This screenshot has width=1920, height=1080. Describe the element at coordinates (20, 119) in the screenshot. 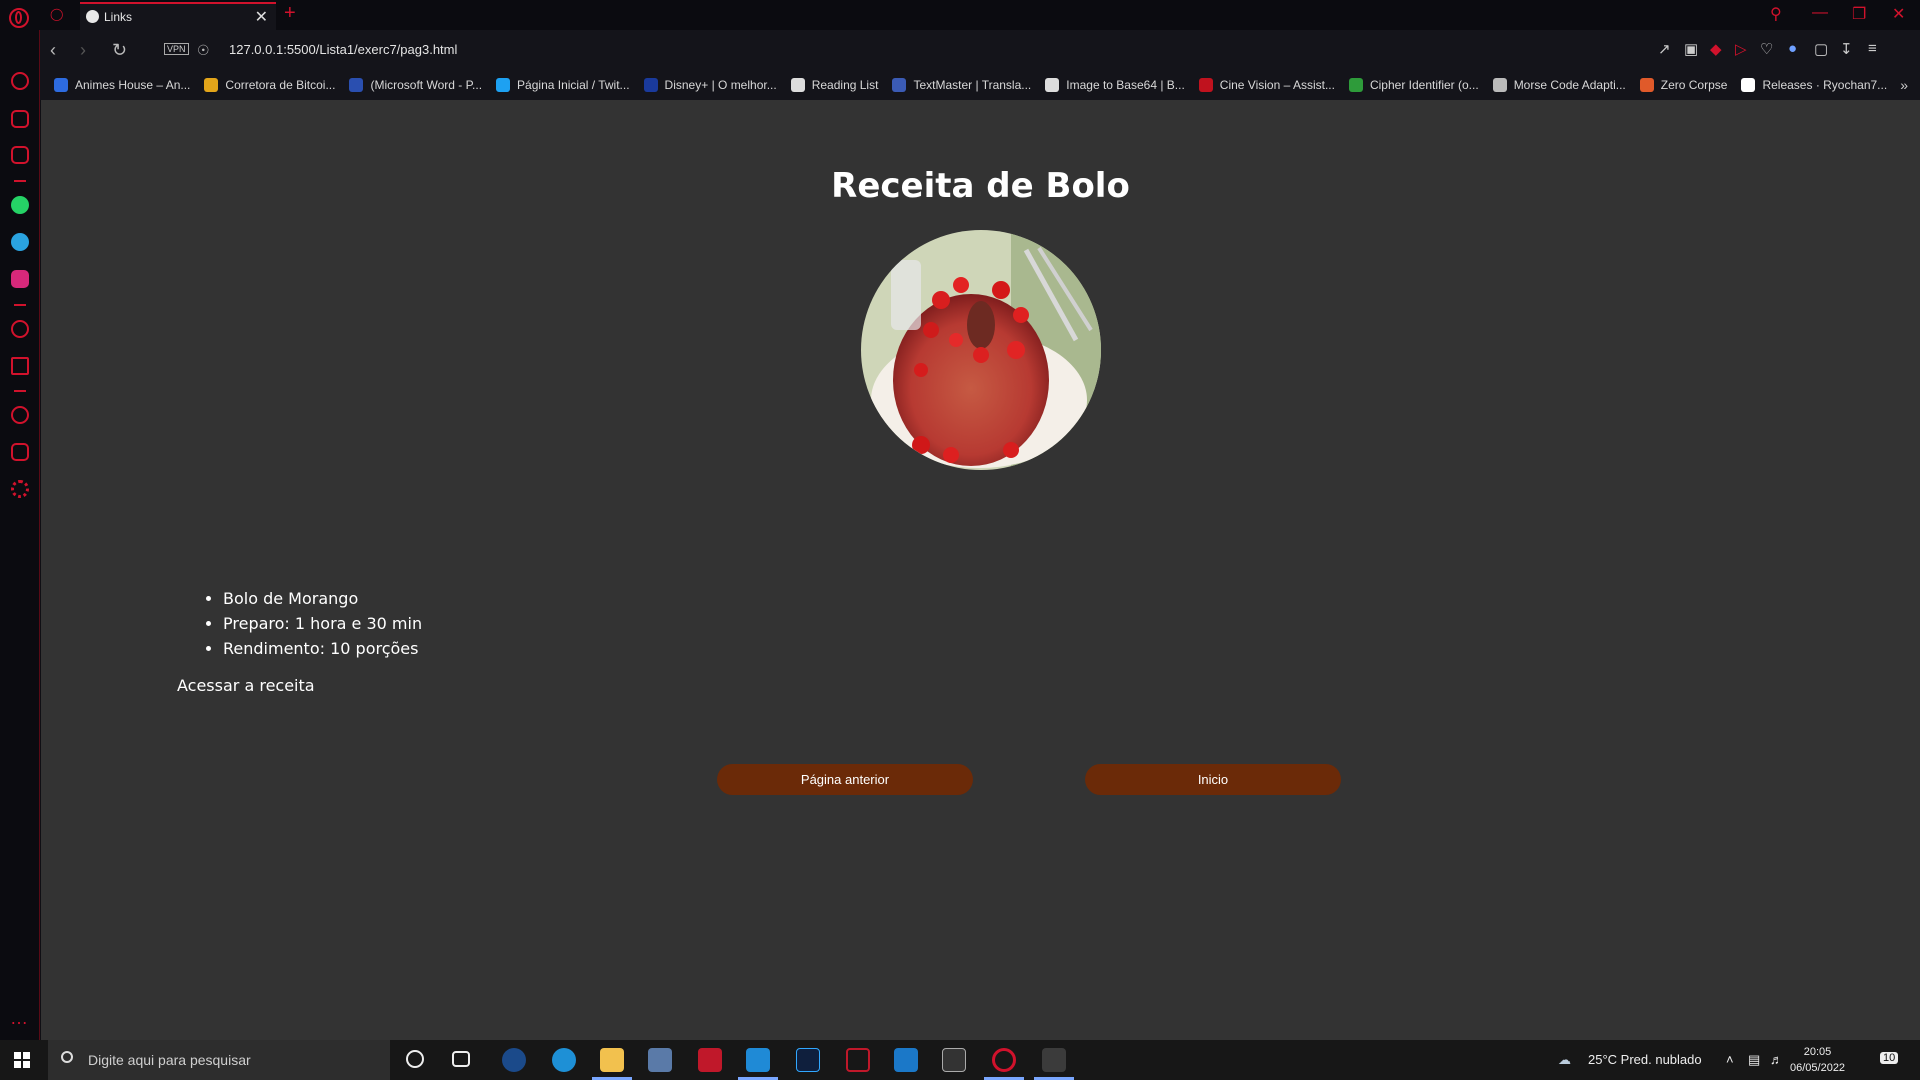

I see `shopping-bag-icon` at that location.